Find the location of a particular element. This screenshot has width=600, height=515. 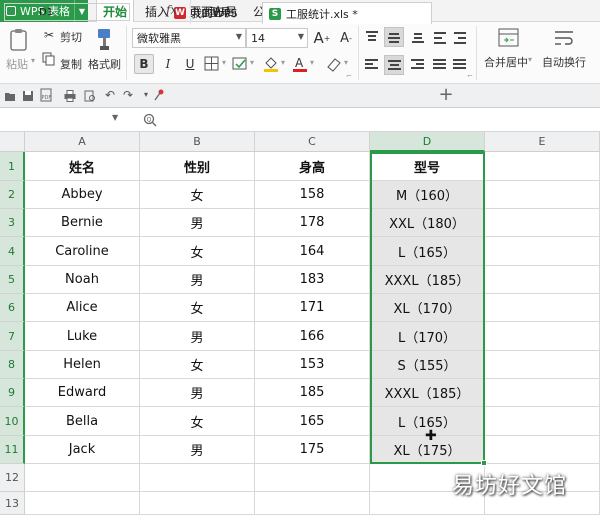

column-header-e: E is located at coordinates (542, 142).